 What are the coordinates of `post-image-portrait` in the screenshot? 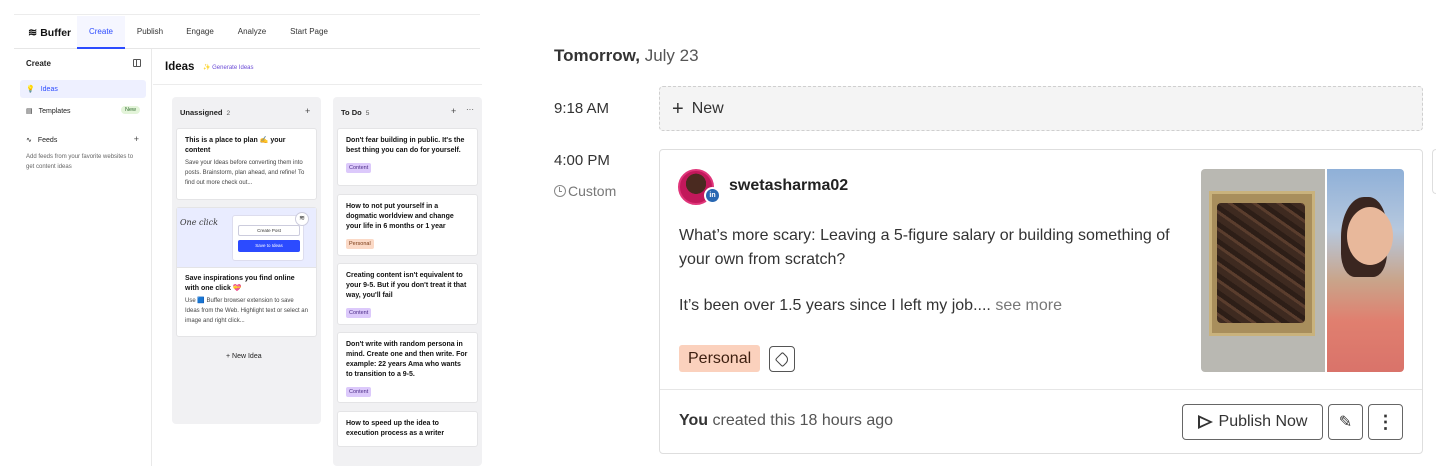 It's located at (1365, 270).